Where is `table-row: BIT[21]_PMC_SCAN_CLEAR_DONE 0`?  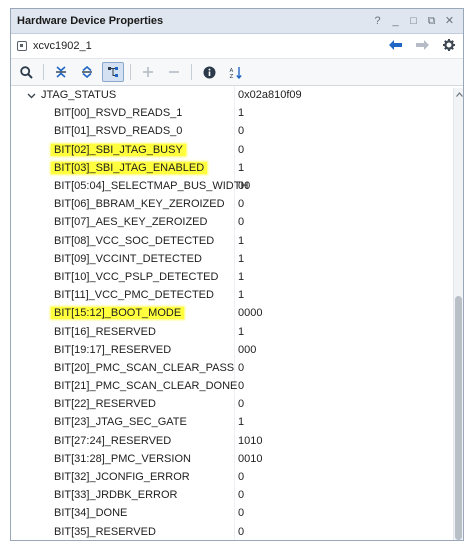 table-row: BIT[21]_PMC_SCAN_CLEAR_DONE 0 is located at coordinates (237, 386).